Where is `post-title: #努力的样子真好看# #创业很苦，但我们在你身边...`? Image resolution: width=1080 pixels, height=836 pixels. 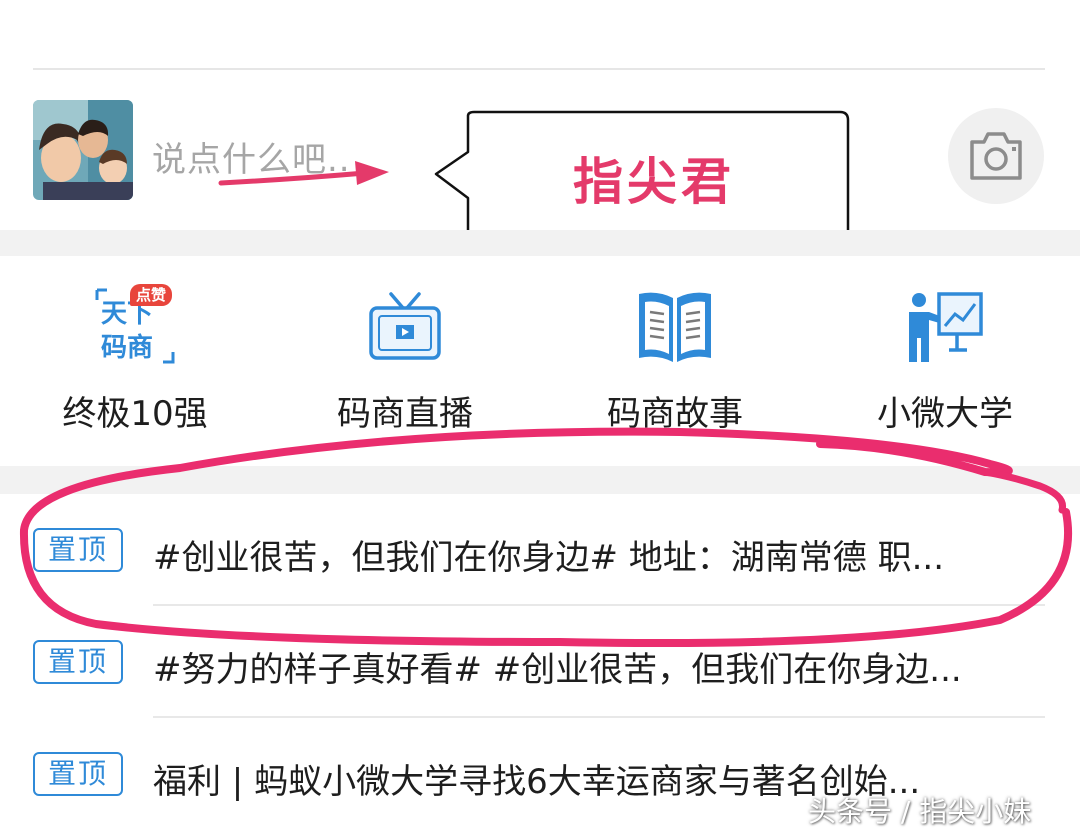
post-title: #努力的样子真好看# #创业很苦，但我们在你身边... is located at coordinates (593, 666).